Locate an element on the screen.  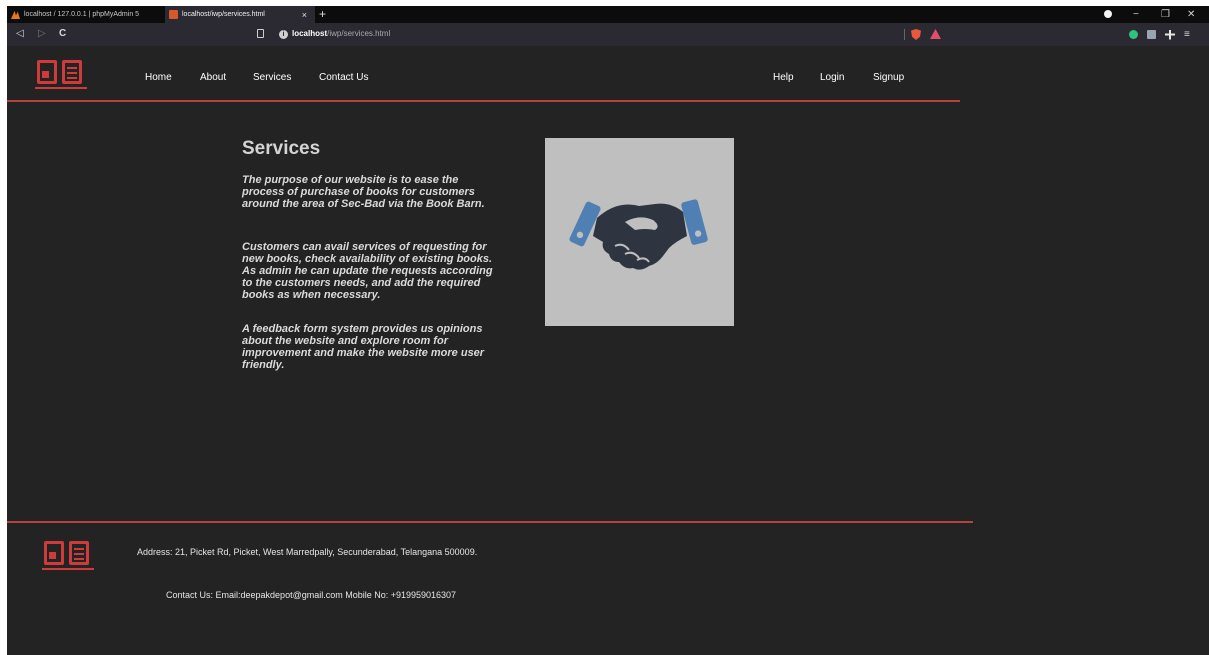
site-logo-icon is located at coordinates (61, 75).